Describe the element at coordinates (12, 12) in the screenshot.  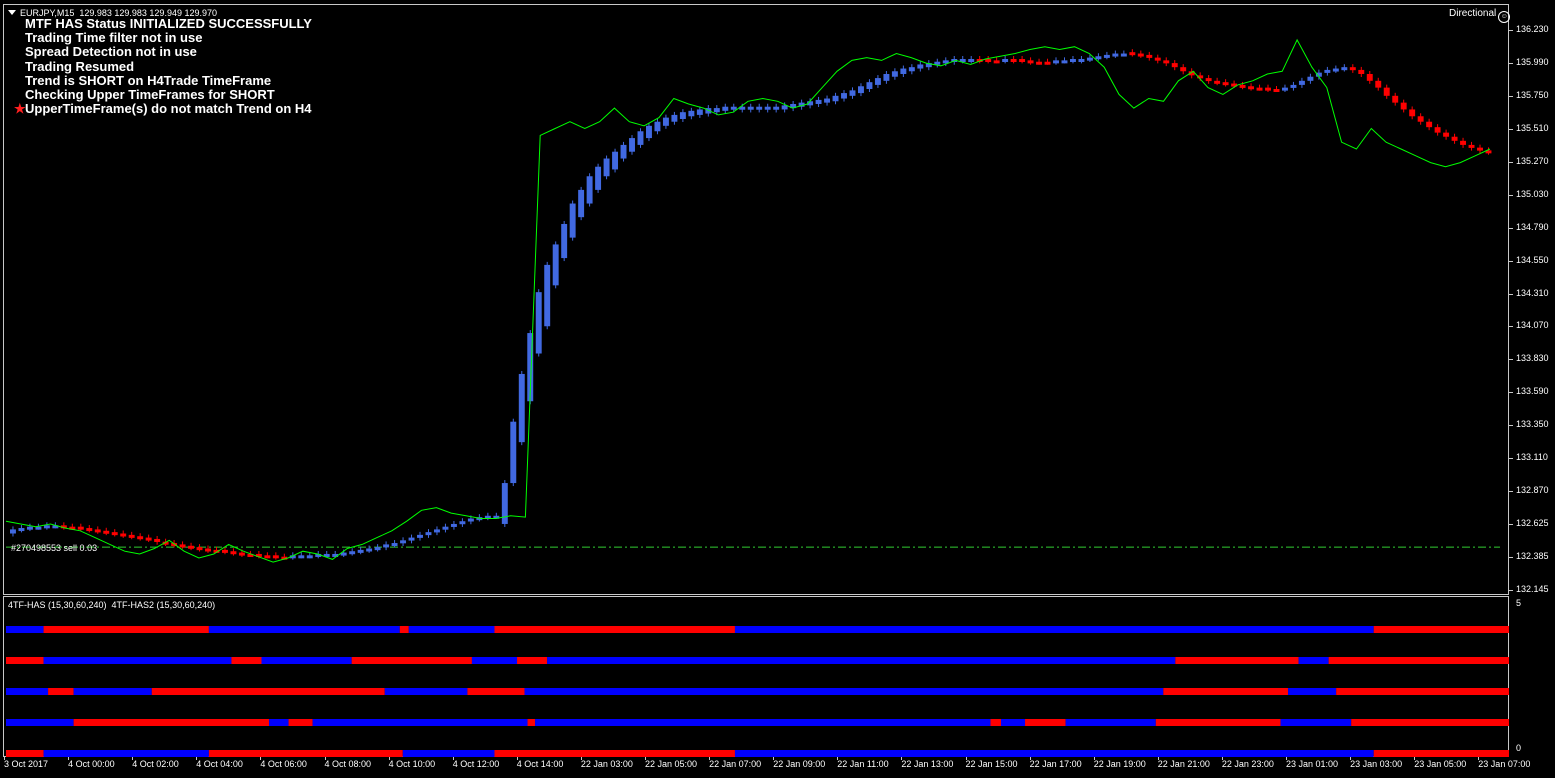
I see `collapse-triangle-icon` at that location.